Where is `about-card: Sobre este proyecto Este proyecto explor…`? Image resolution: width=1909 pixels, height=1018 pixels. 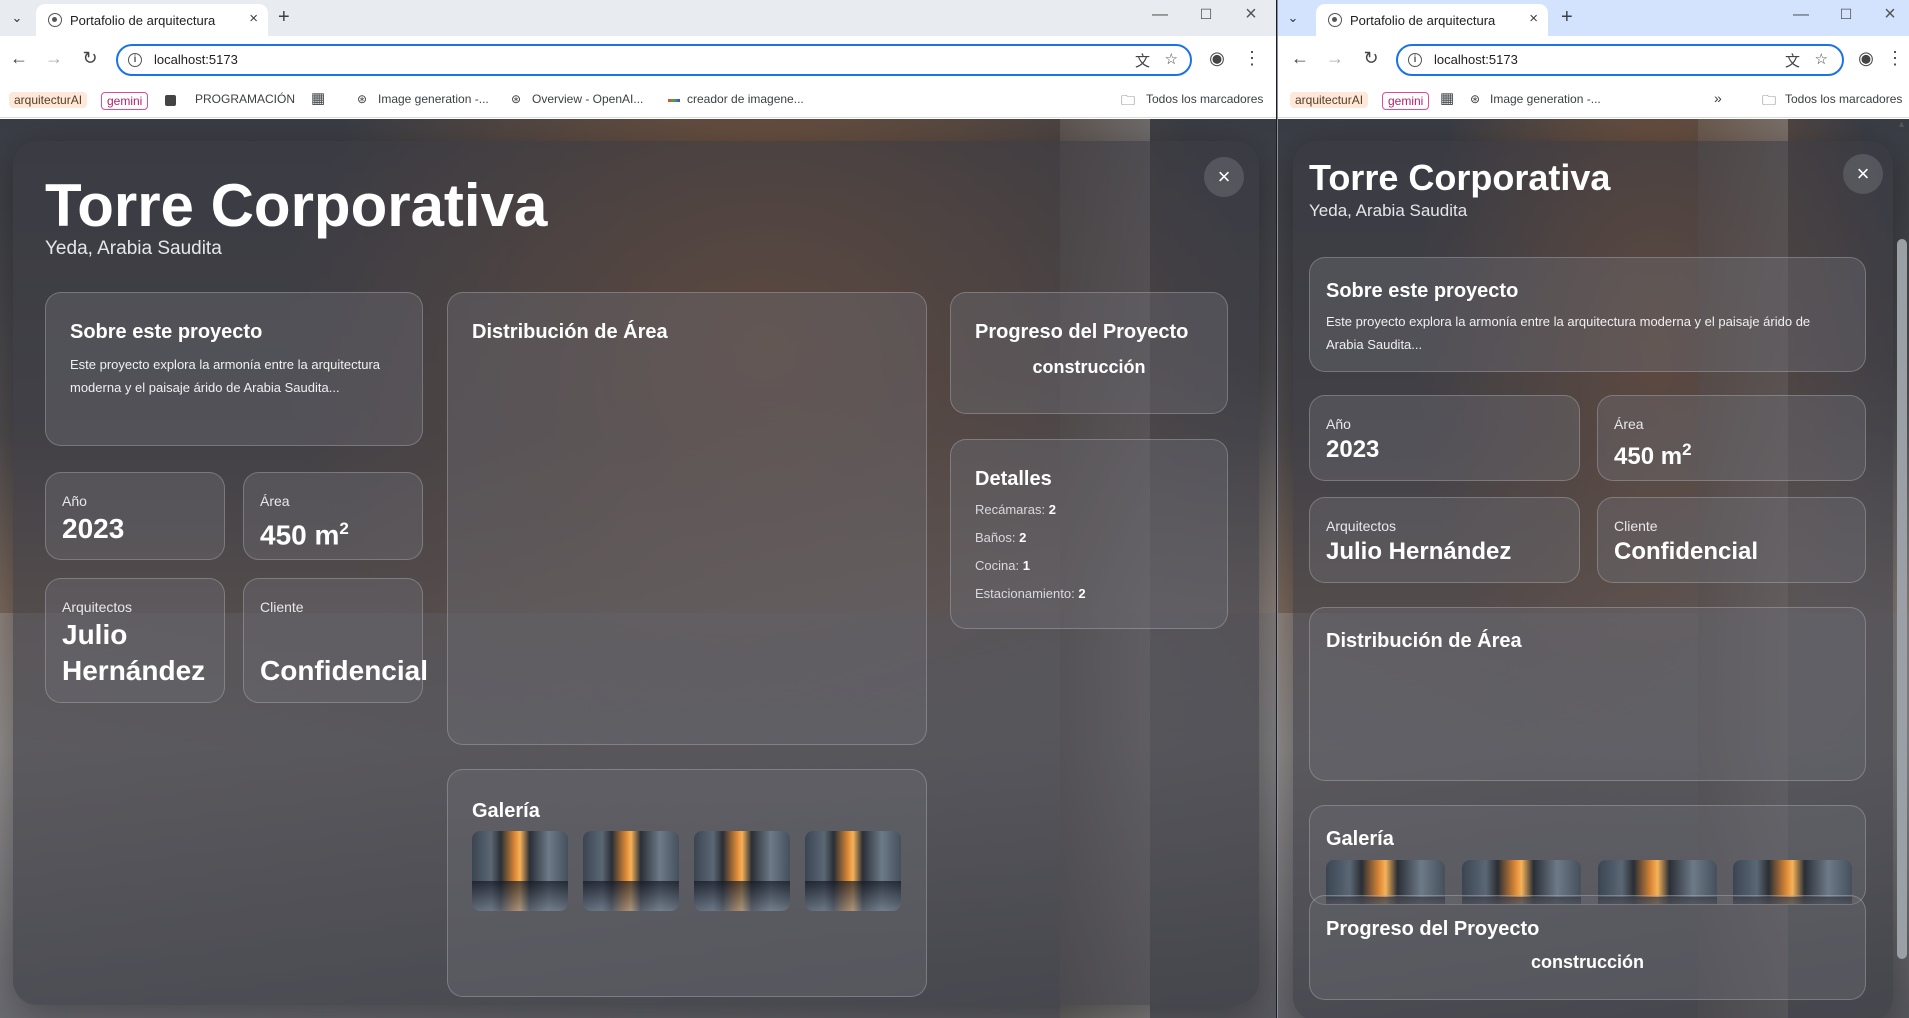
about-card: Sobre este proyecto Este proyecto explor… is located at coordinates (1587, 314).